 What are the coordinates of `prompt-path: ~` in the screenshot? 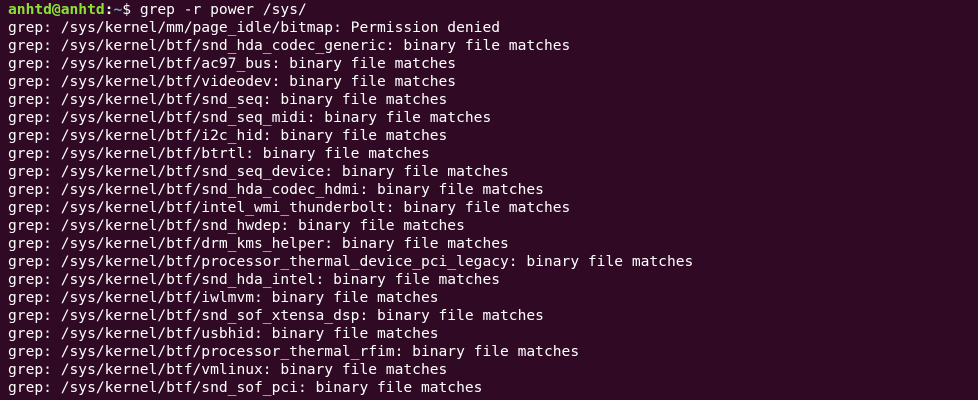 It's located at (118, 9).